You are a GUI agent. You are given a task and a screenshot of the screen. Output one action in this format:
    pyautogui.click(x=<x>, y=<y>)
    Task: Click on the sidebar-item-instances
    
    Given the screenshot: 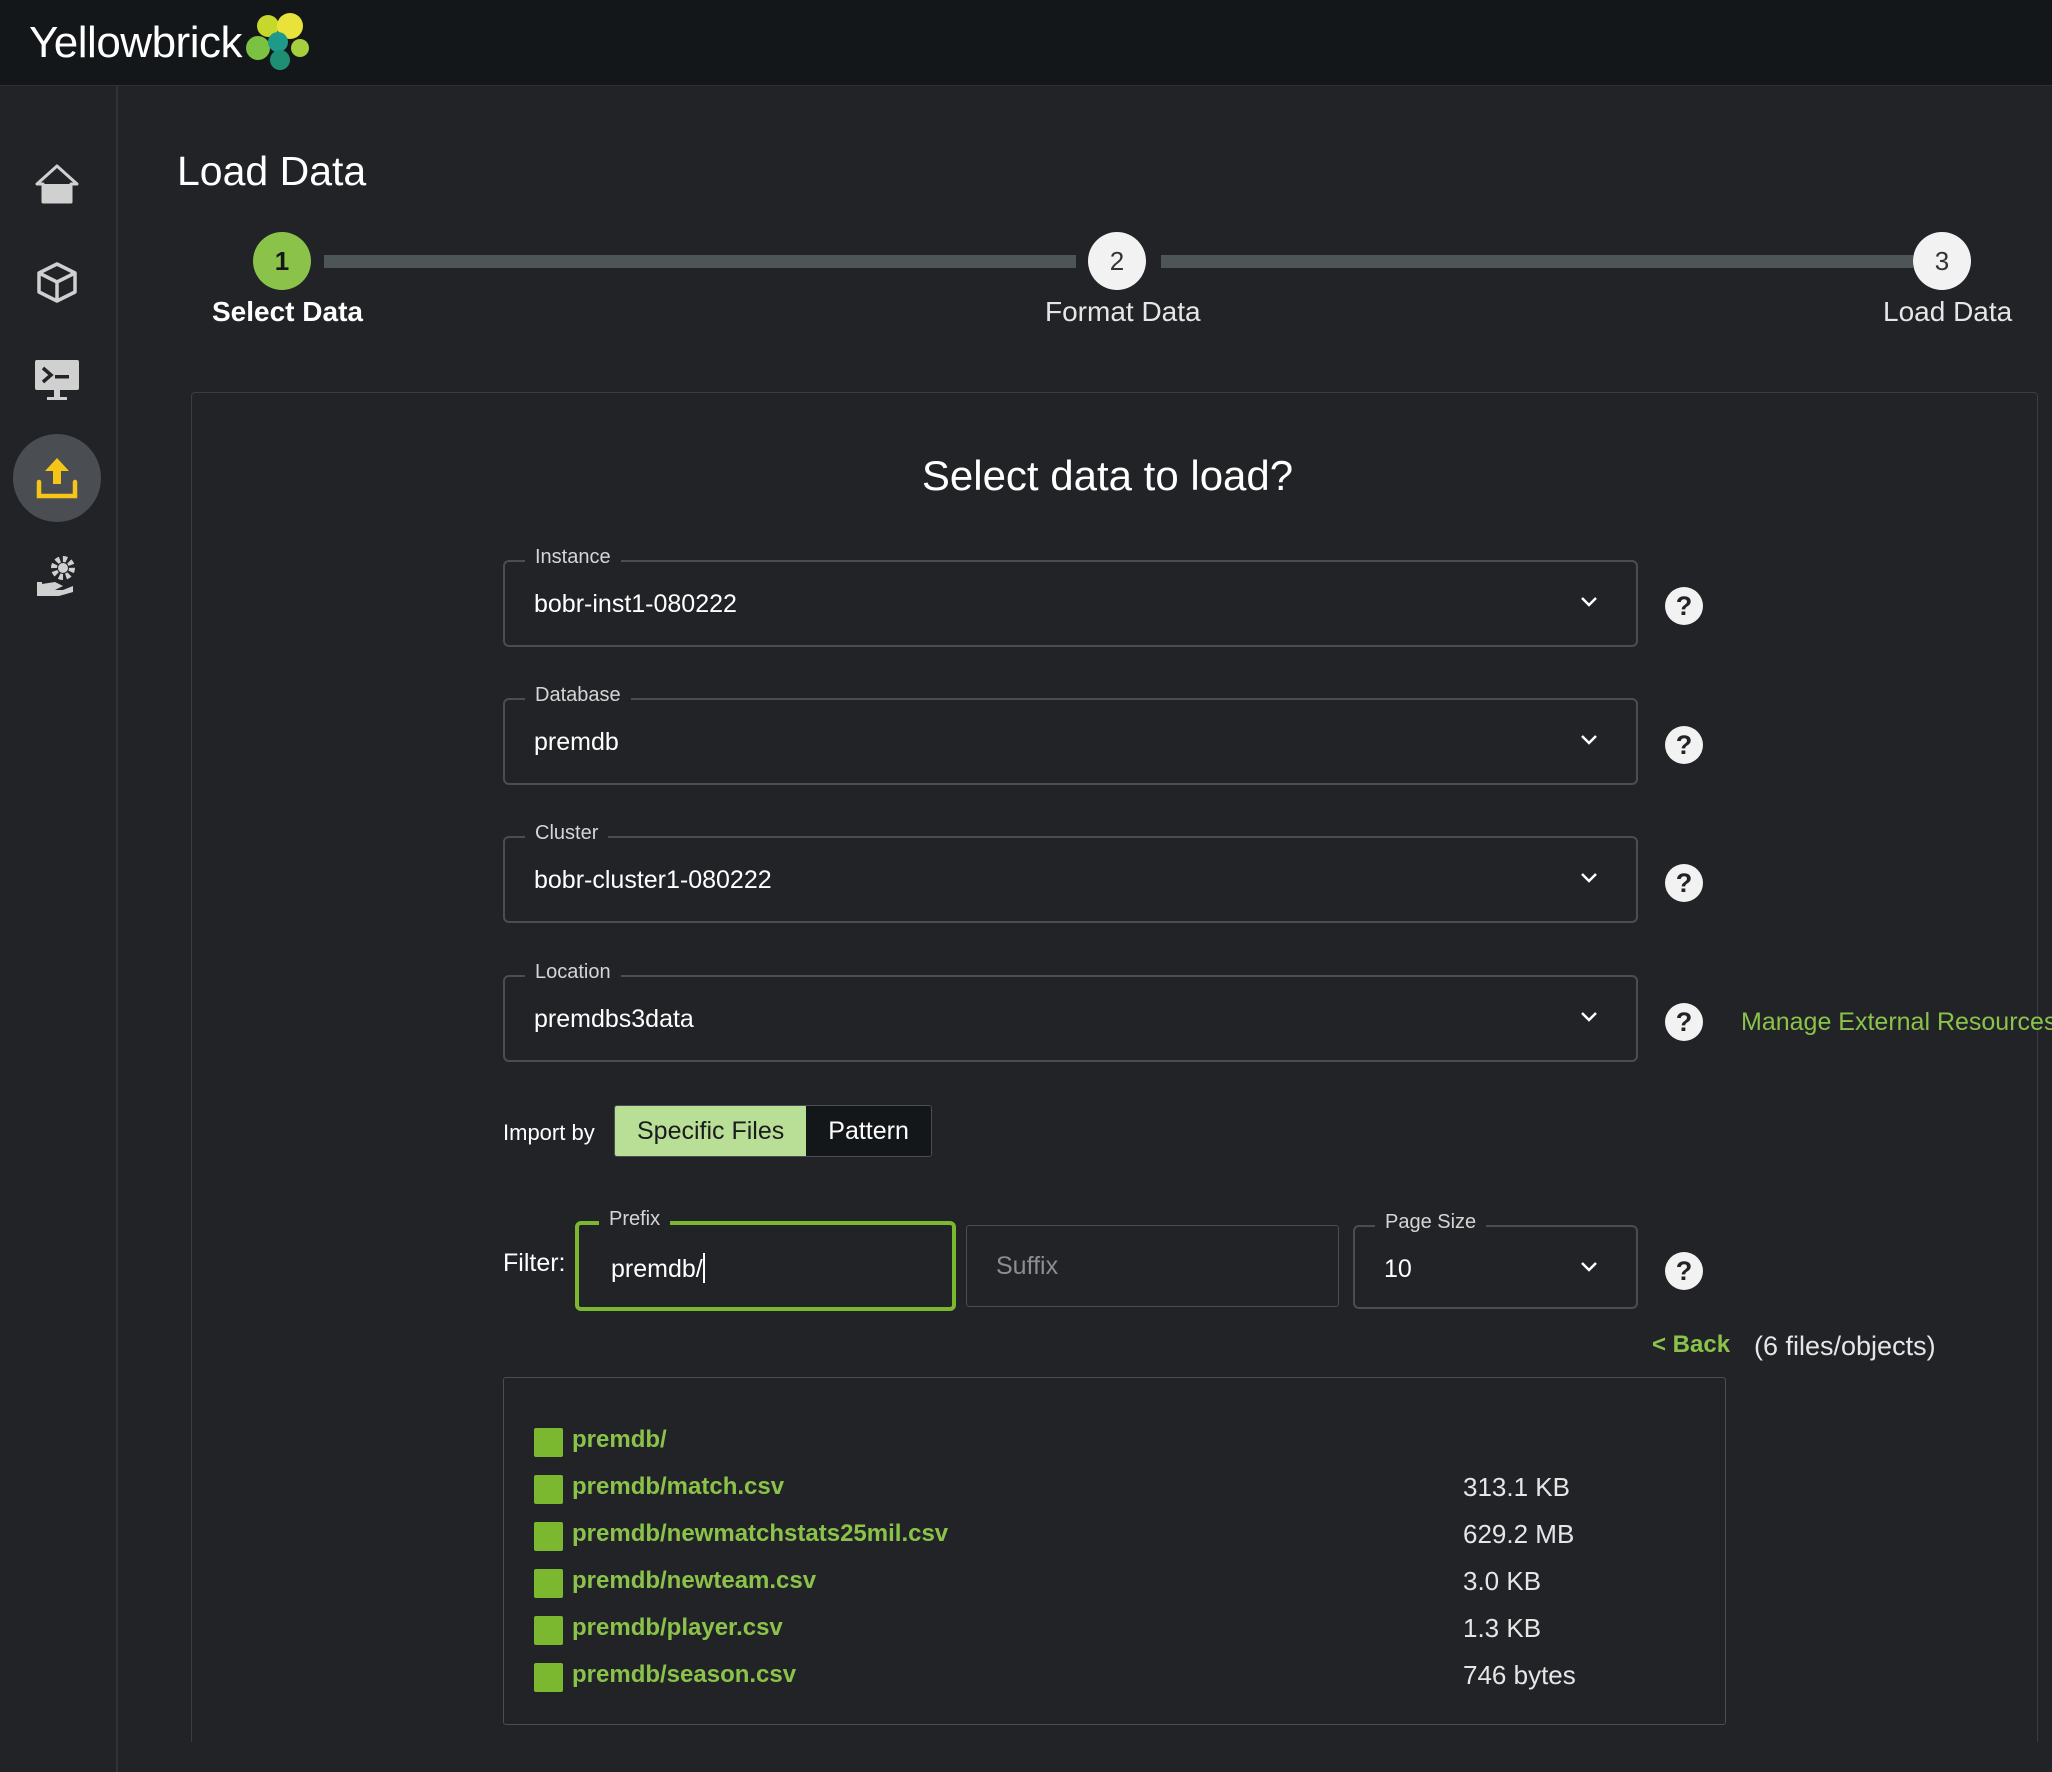 What is the action you would take?
    pyautogui.click(x=57, y=282)
    